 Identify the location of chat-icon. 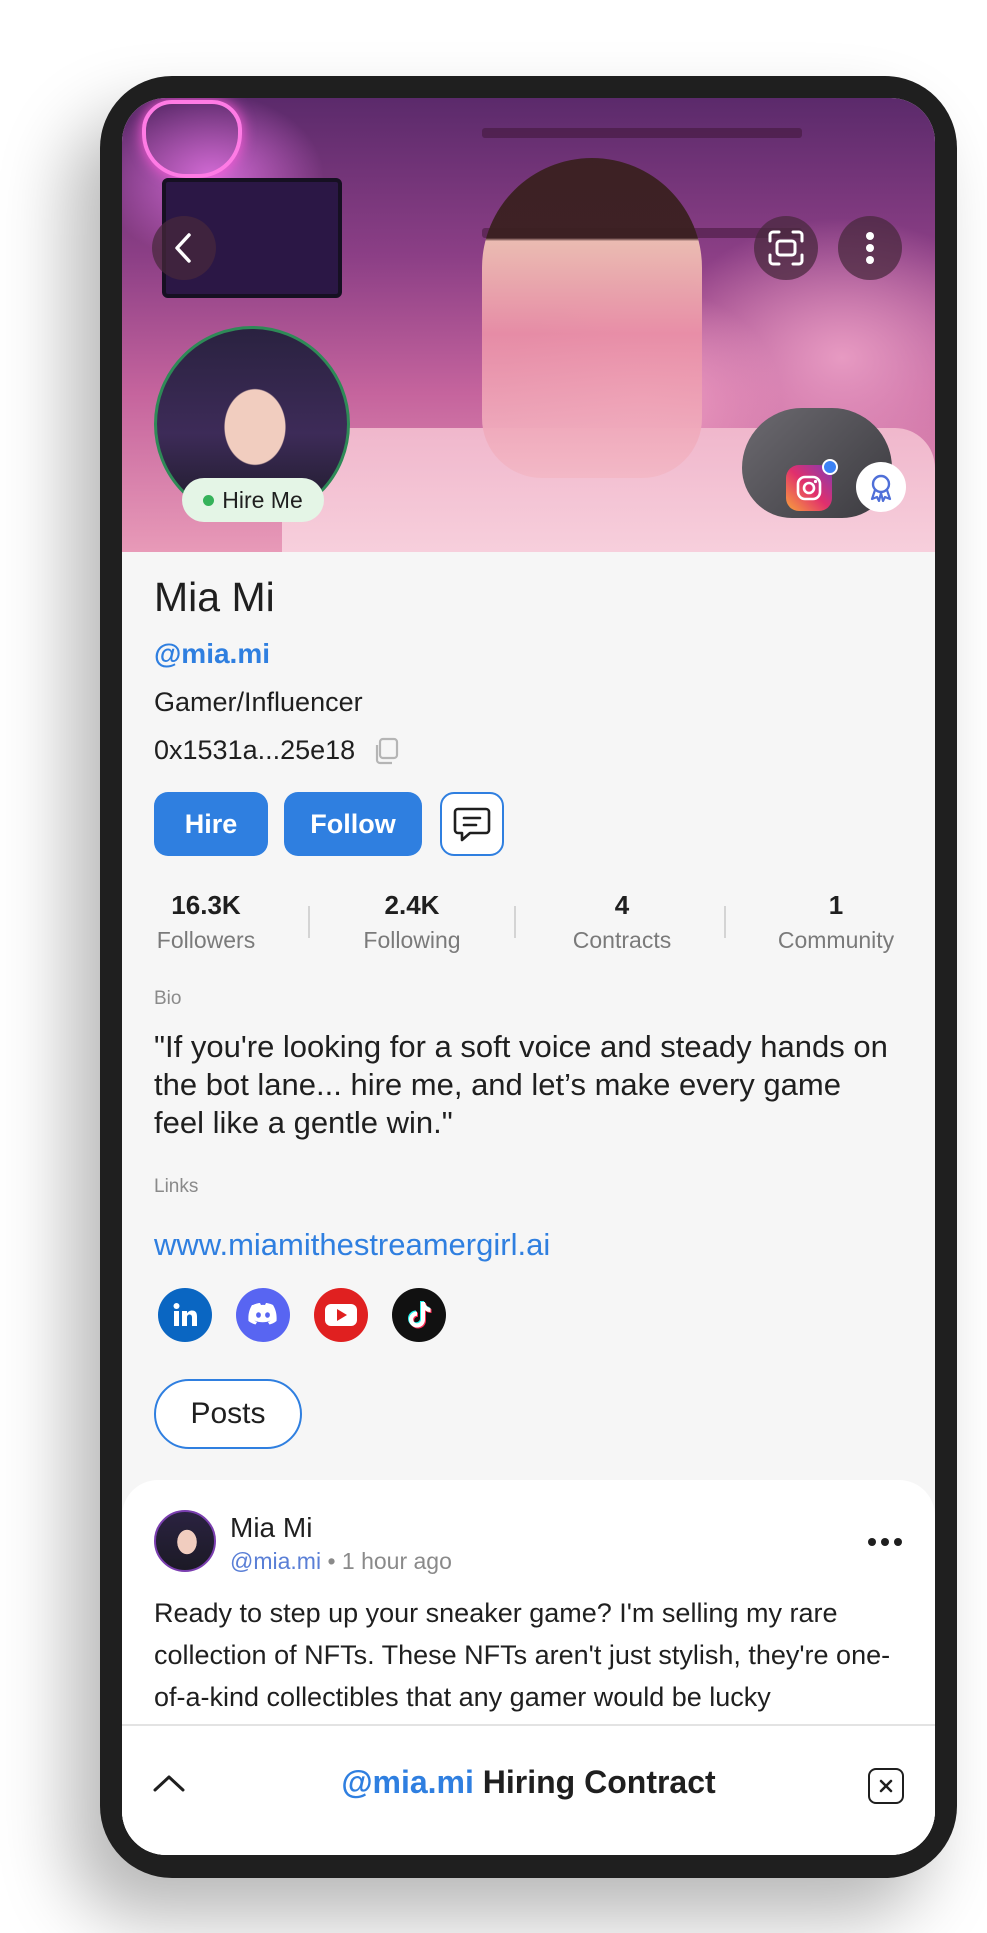
(472, 824).